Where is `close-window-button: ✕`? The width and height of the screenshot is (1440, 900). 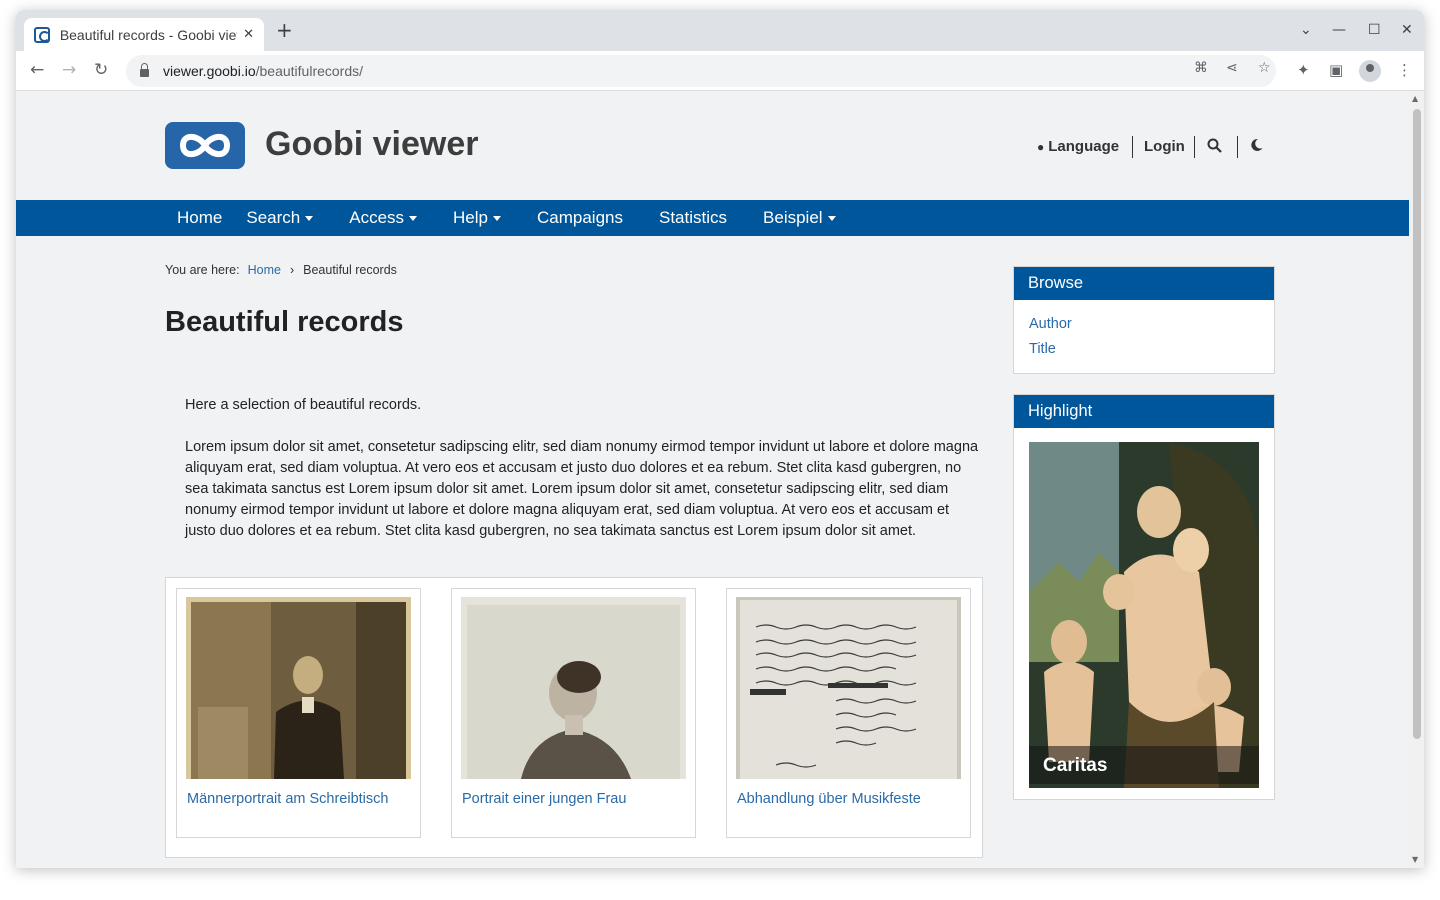 close-window-button: ✕ is located at coordinates (1407, 30).